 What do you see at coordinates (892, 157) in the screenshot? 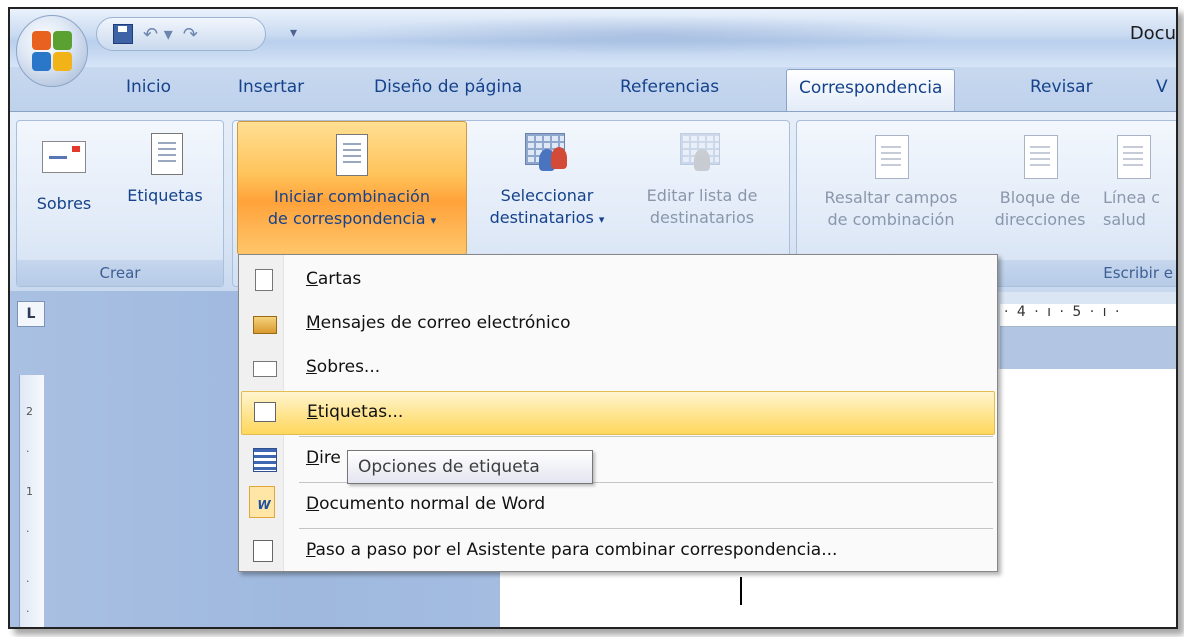
I see `highlight-fields-icon` at bounding box center [892, 157].